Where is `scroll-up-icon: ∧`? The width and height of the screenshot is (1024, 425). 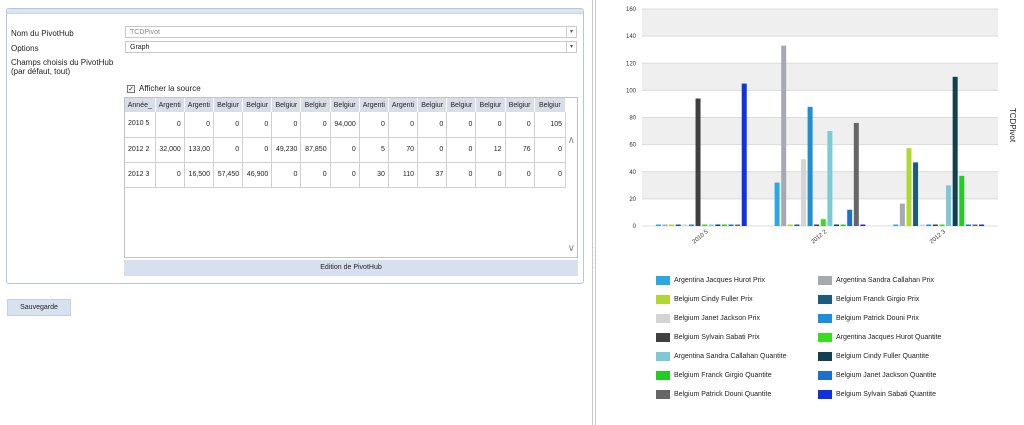 scroll-up-icon: ∧ is located at coordinates (571, 140).